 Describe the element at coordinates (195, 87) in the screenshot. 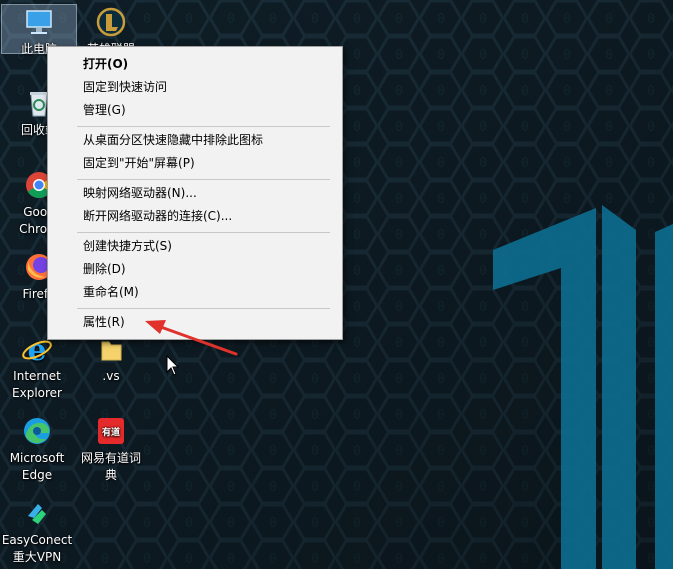

I see `menu-item-pin-quick-access: 固定到快速访问` at that location.